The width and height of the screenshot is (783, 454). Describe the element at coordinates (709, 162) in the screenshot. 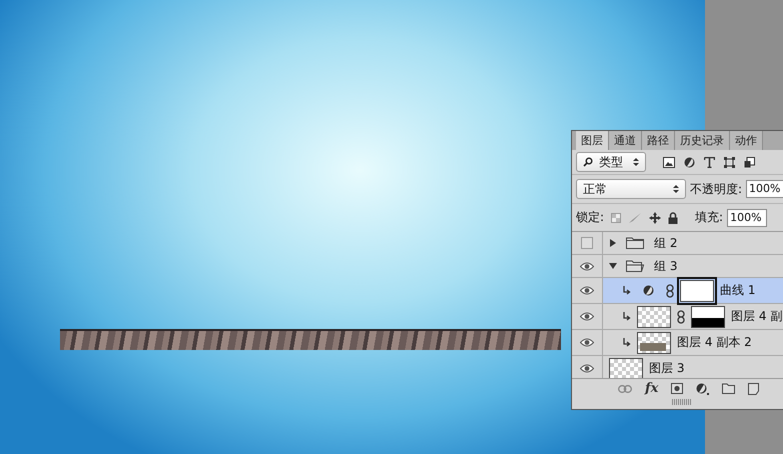

I see `type-icon` at that location.